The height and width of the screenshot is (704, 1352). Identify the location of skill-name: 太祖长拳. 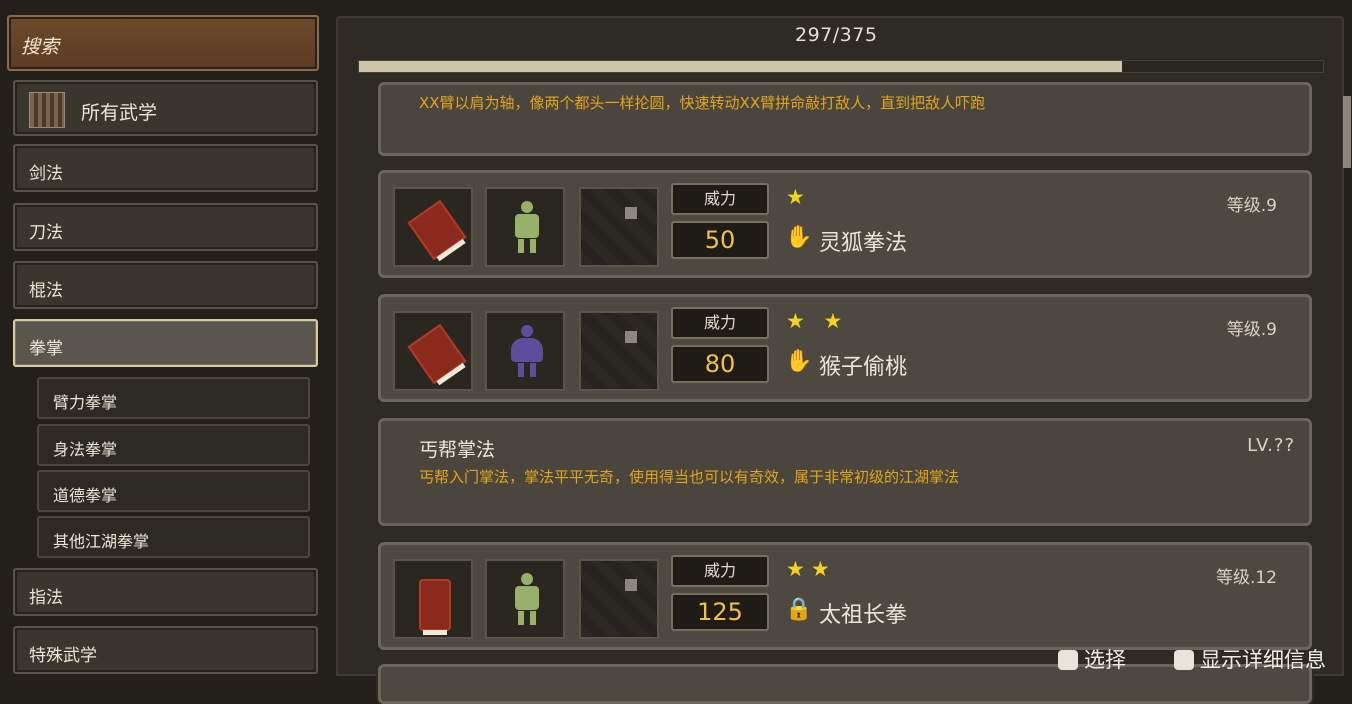
(863, 615).